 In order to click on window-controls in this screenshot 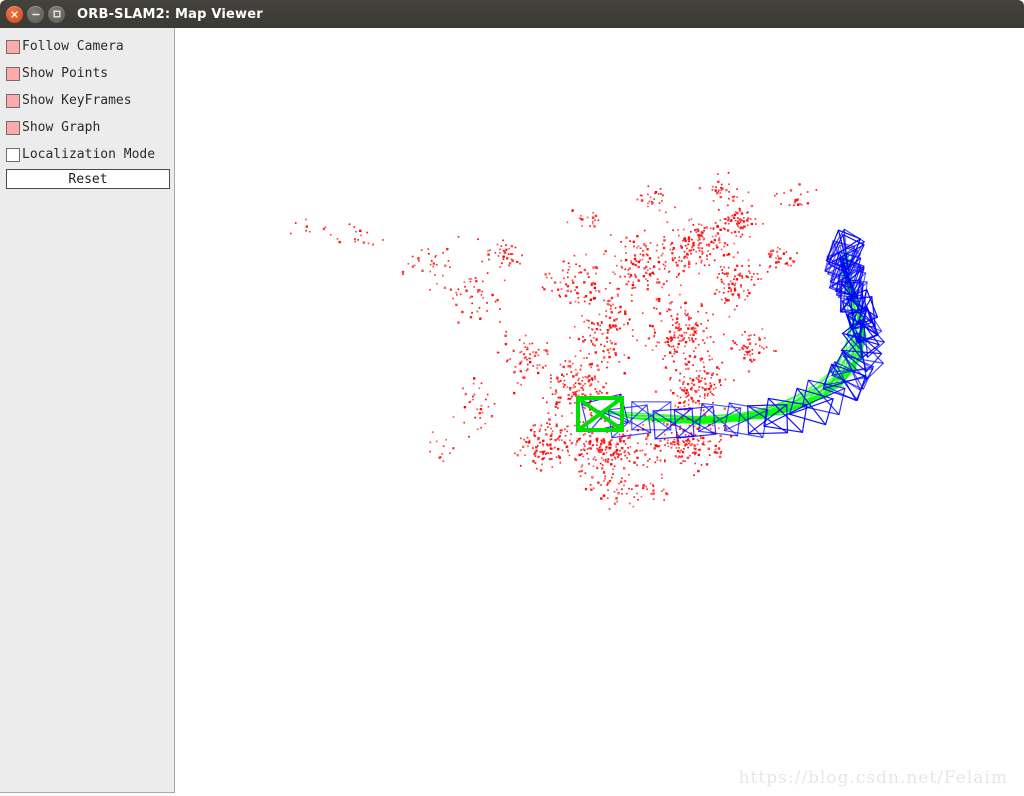, I will do `click(32, 14)`.